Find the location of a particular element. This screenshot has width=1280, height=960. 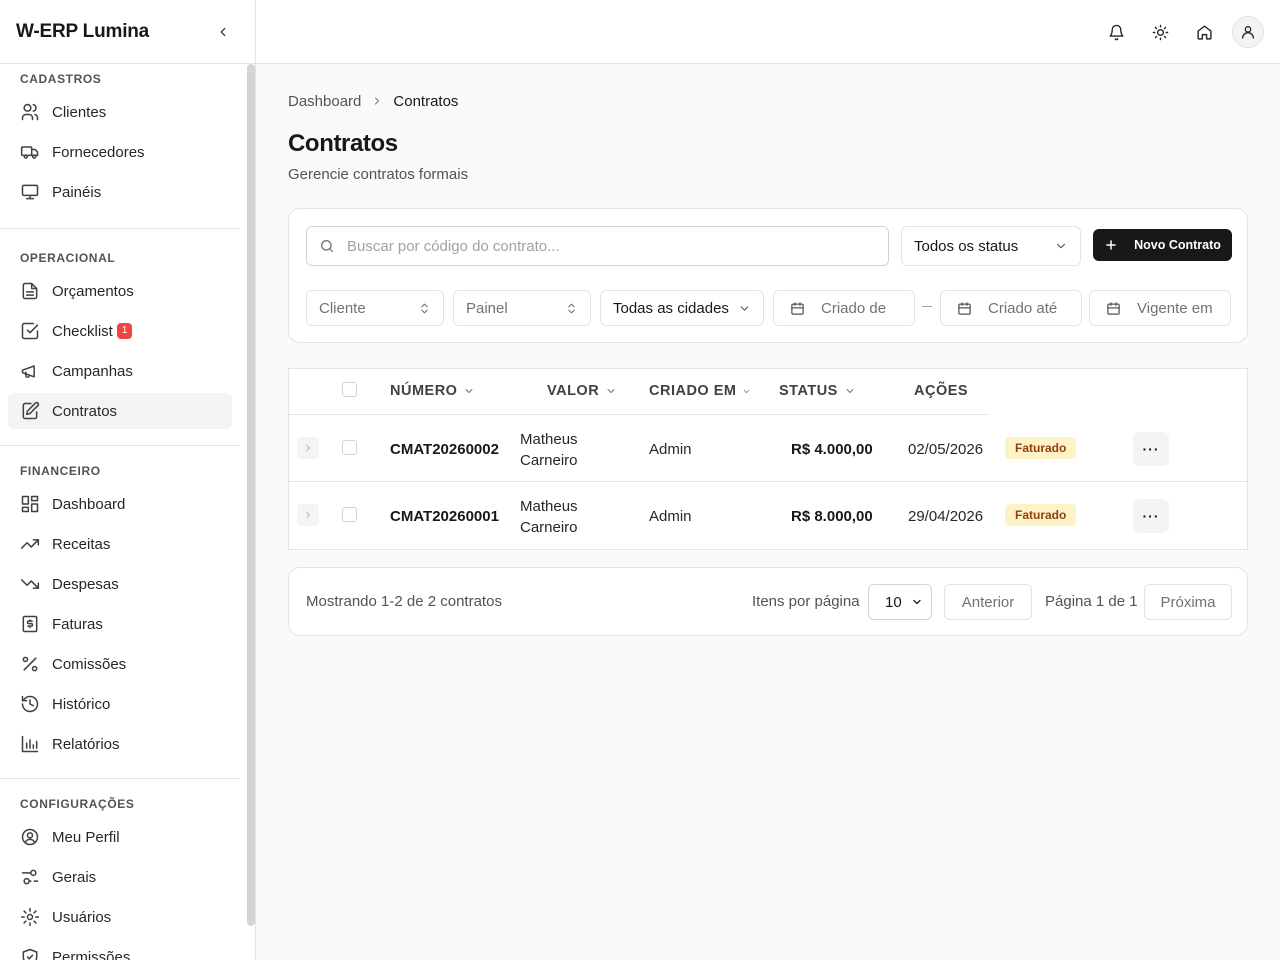

sidebar-item-checklist: Checklist 1 is located at coordinates (120, 331).